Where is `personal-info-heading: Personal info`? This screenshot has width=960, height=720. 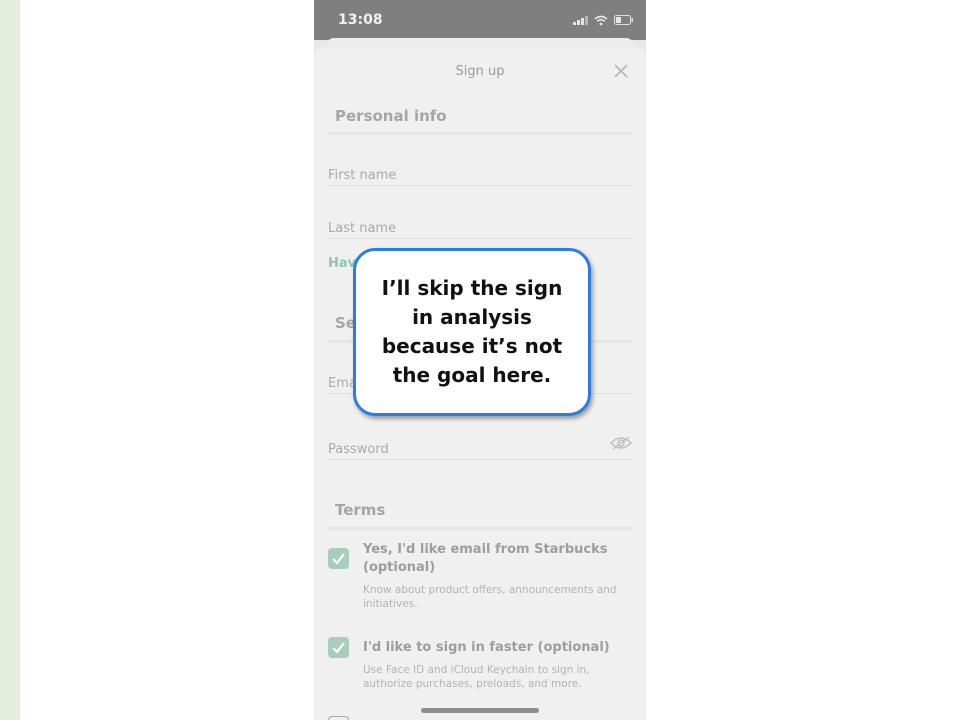
personal-info-heading: Personal info is located at coordinates (480, 121).